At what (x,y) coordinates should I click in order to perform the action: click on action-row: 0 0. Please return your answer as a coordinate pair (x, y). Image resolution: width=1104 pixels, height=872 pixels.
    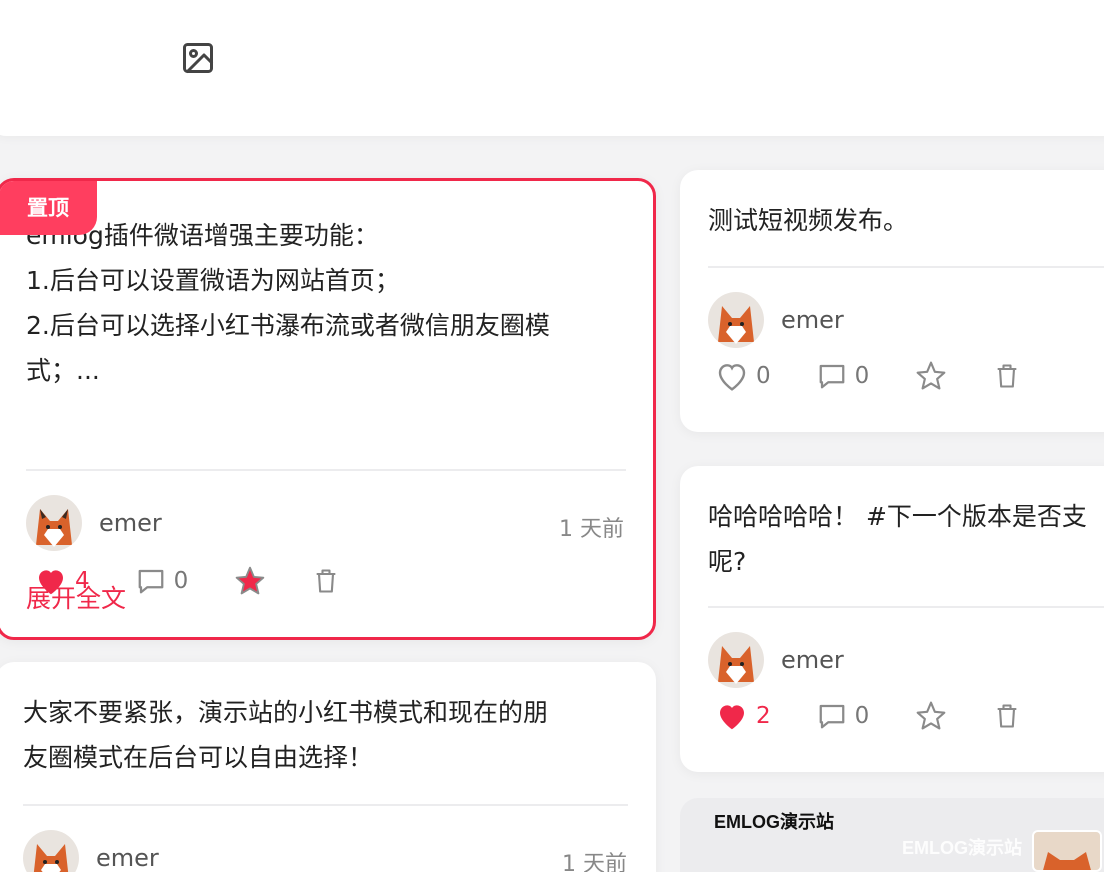
    Looking at the image, I should click on (891, 376).